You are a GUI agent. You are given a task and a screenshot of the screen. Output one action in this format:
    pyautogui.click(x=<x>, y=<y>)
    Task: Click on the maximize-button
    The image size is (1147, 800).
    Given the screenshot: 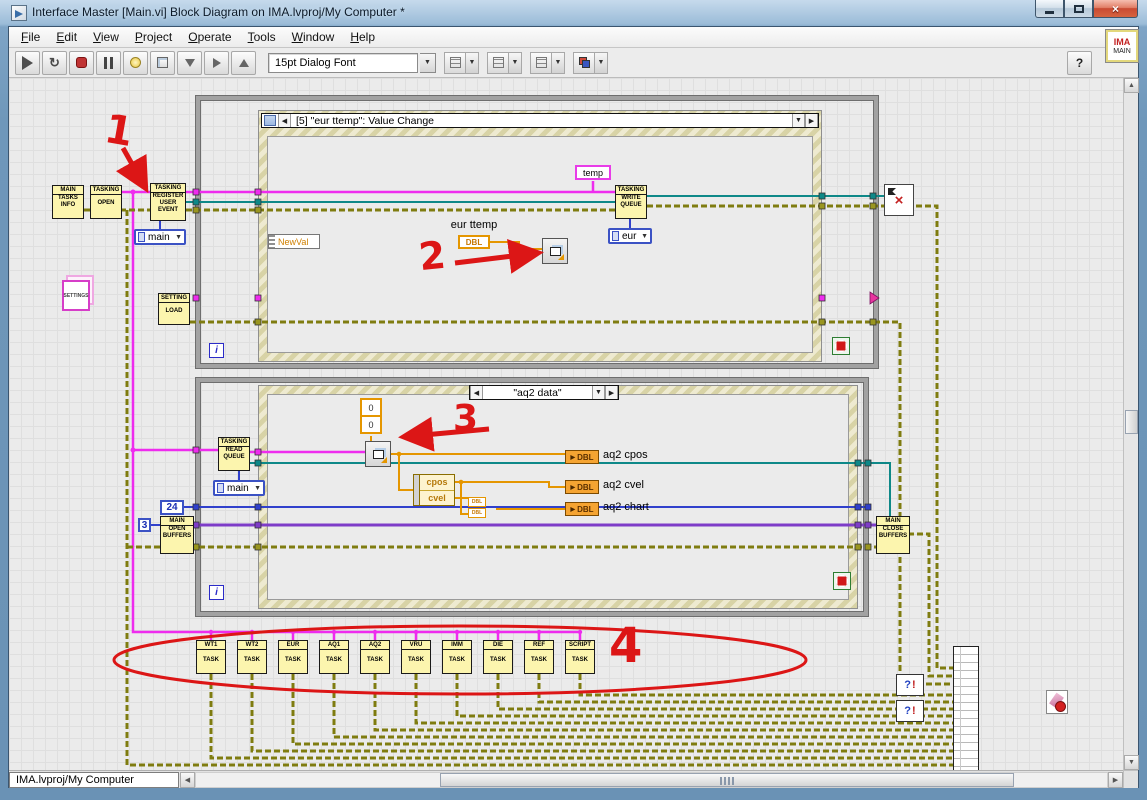 What is the action you would take?
    pyautogui.click(x=1078, y=9)
    